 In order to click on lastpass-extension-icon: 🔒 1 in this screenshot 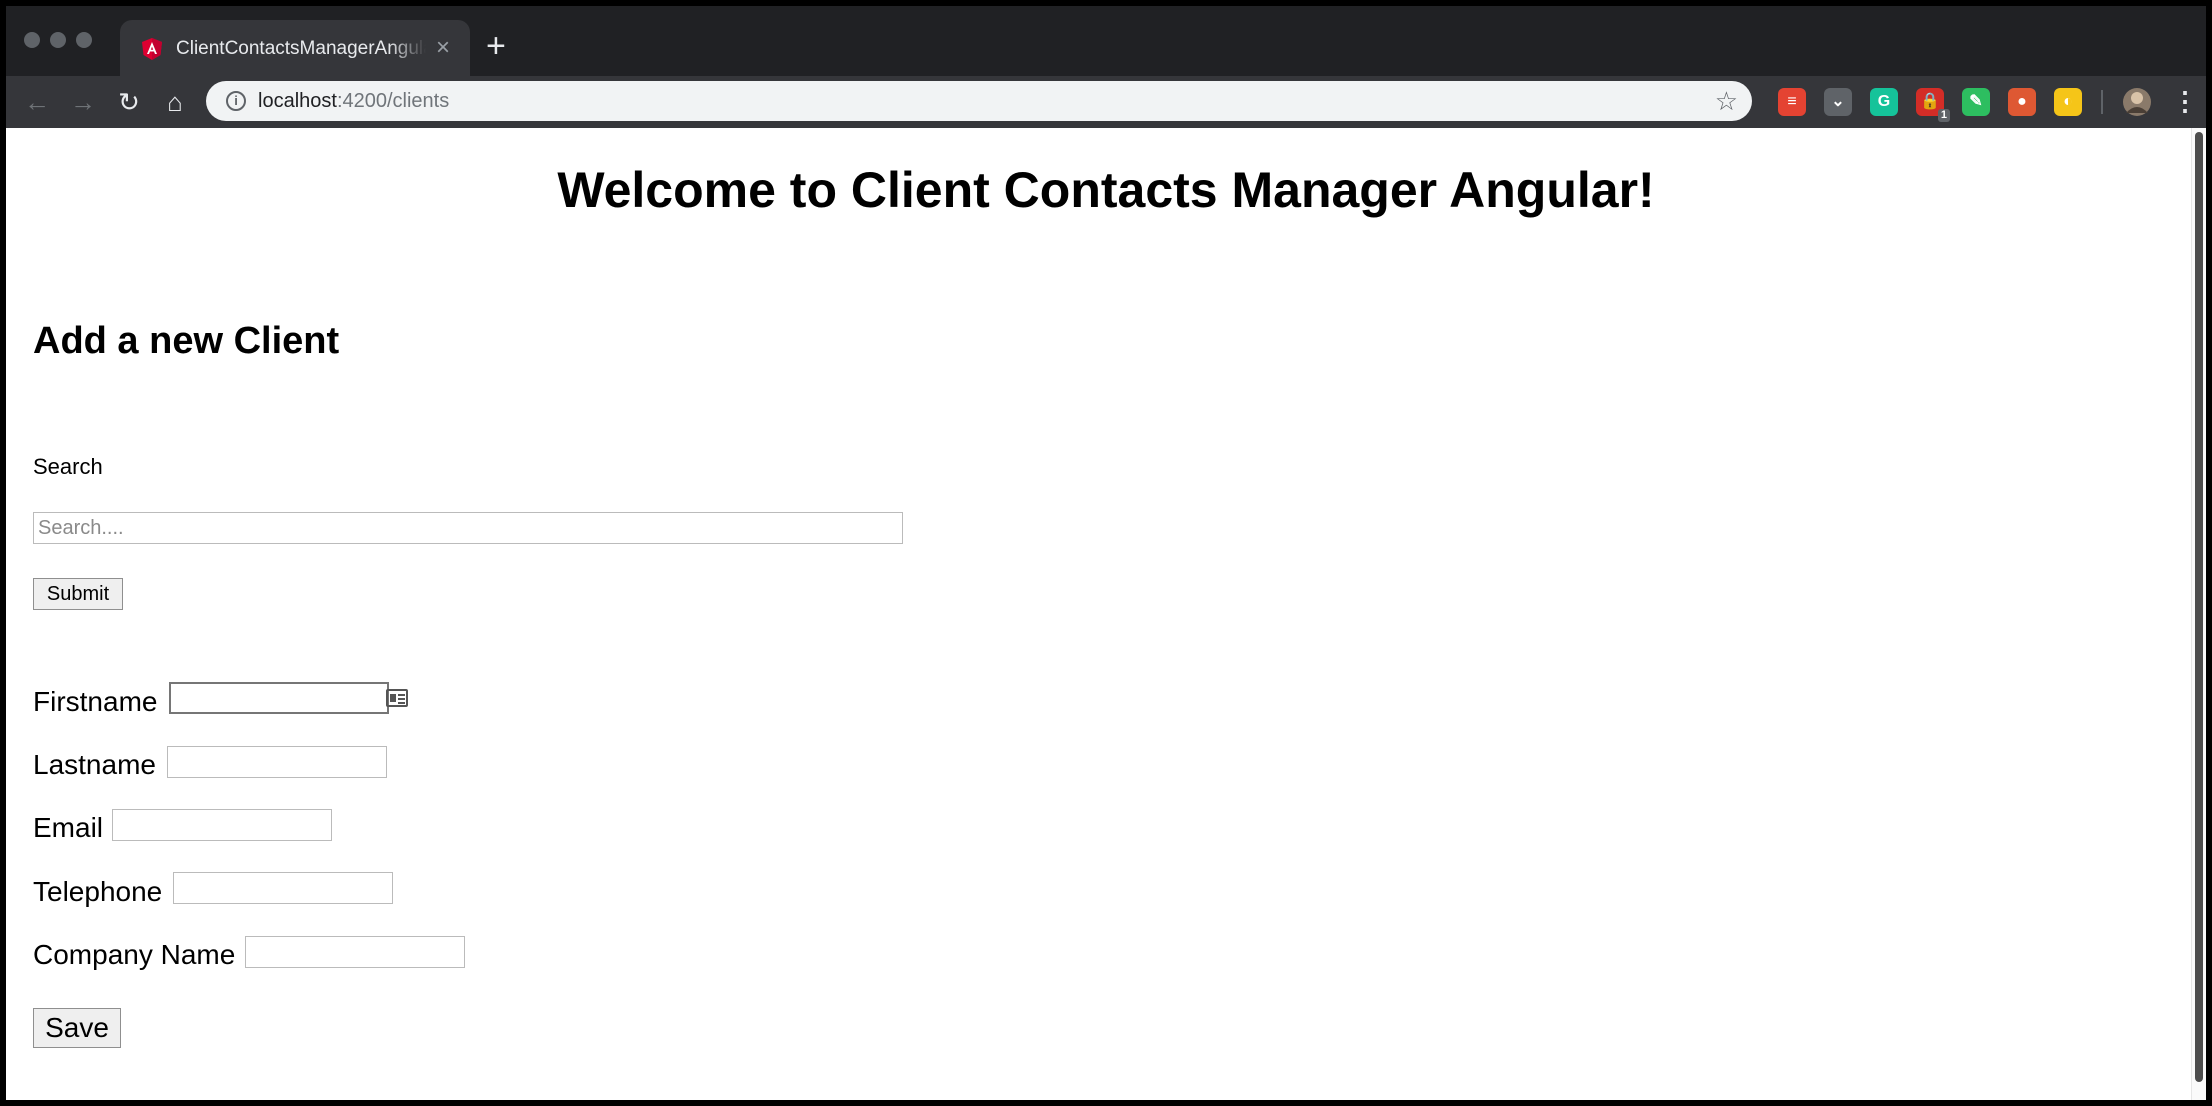, I will do `click(1933, 105)`.